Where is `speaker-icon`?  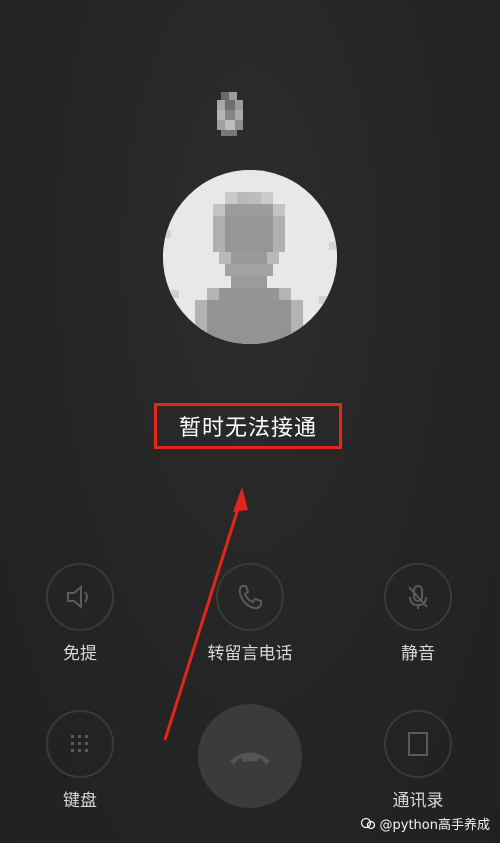
speaker-icon is located at coordinates (77, 597).